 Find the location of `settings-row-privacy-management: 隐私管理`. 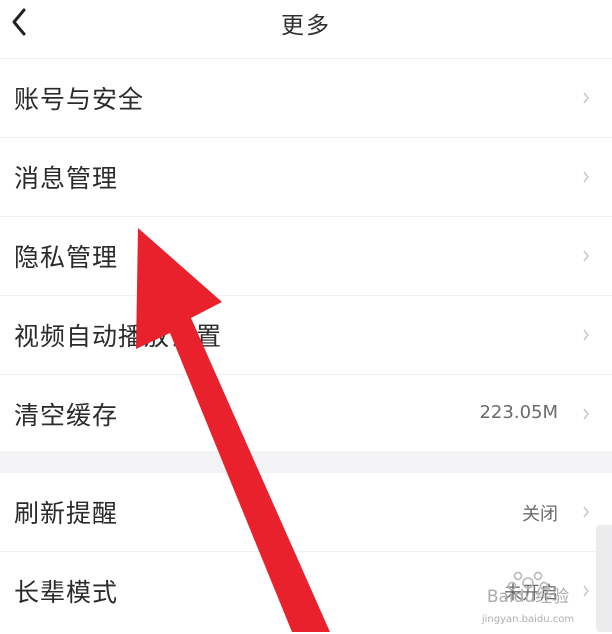

settings-row-privacy-management: 隐私管理 is located at coordinates (306, 256).